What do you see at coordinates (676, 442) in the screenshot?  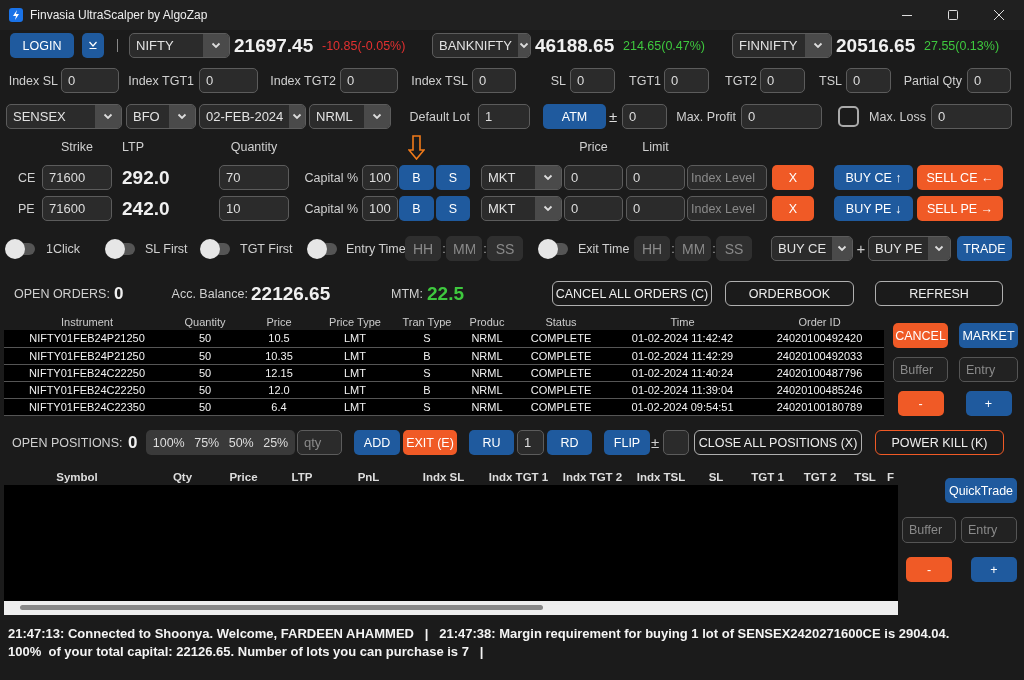 I see `input-field` at bounding box center [676, 442].